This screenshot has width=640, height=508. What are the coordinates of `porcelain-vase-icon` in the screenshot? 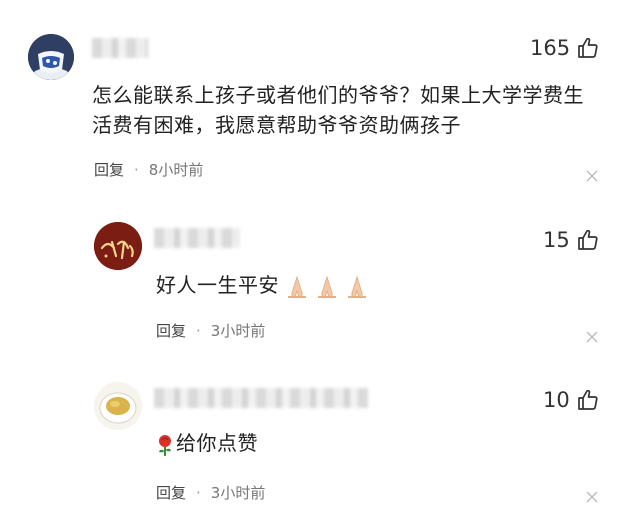 It's located at (51, 57).